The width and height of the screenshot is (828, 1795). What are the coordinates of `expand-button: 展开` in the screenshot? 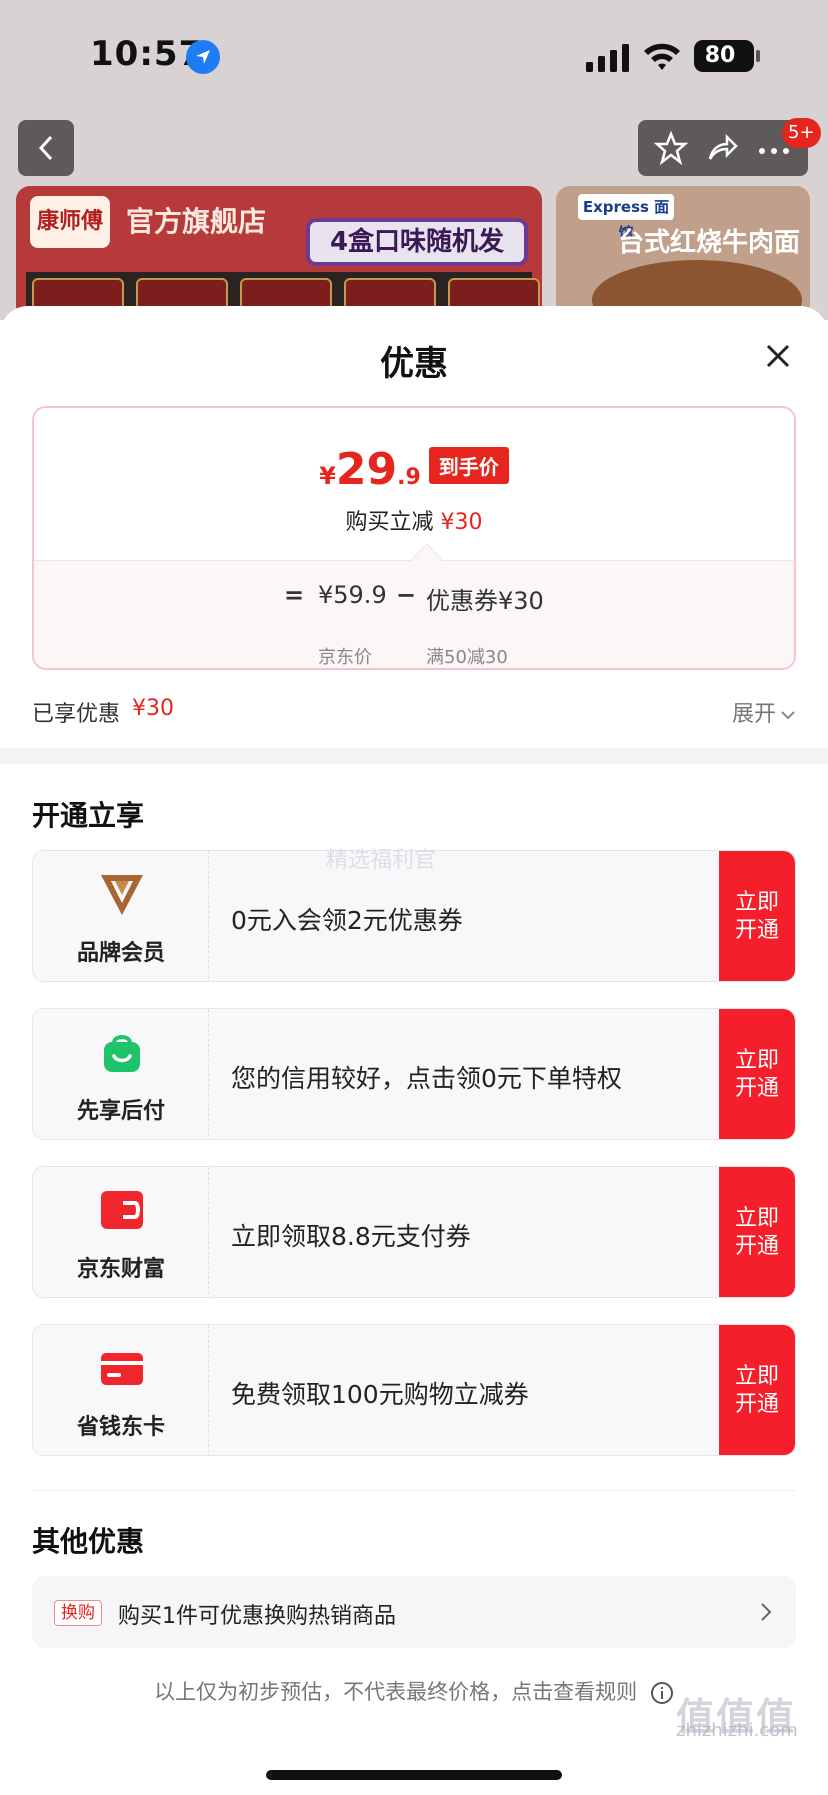 It's located at (764, 712).